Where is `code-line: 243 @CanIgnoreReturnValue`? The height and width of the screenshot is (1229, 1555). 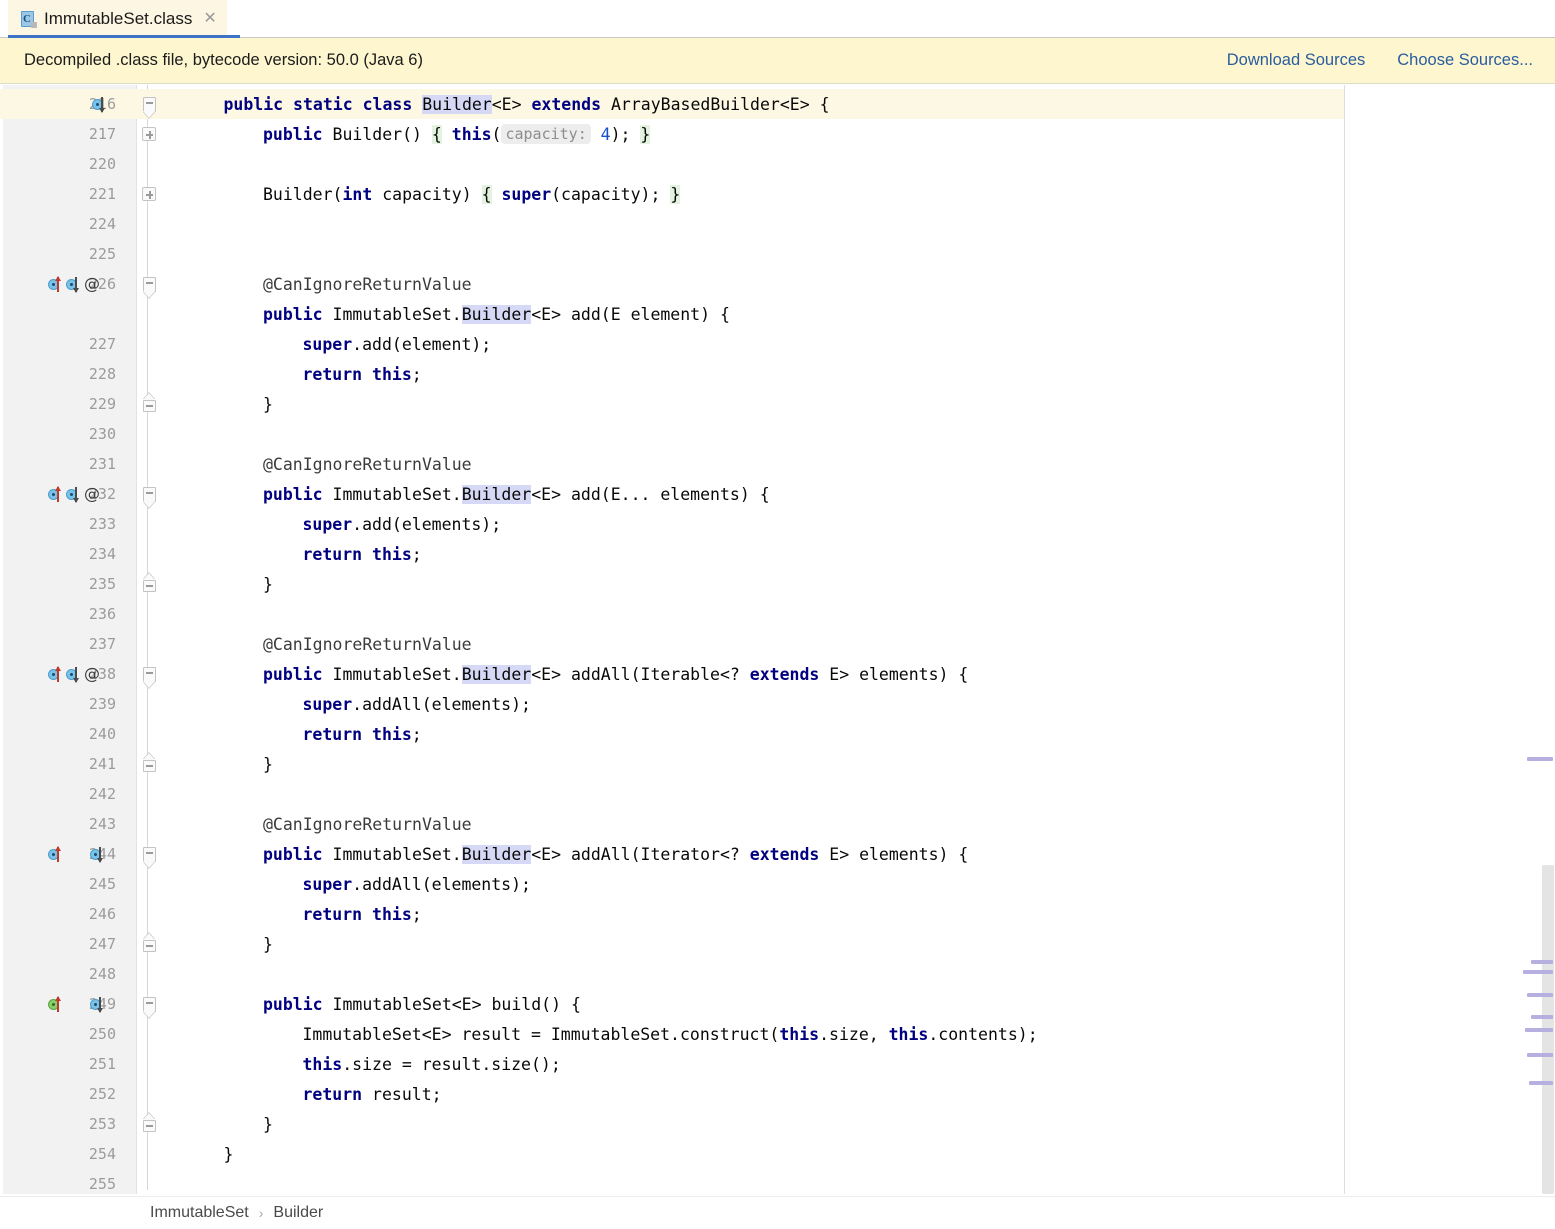
code-line: 243 @CanIgnoreReturnValue is located at coordinates (777, 824).